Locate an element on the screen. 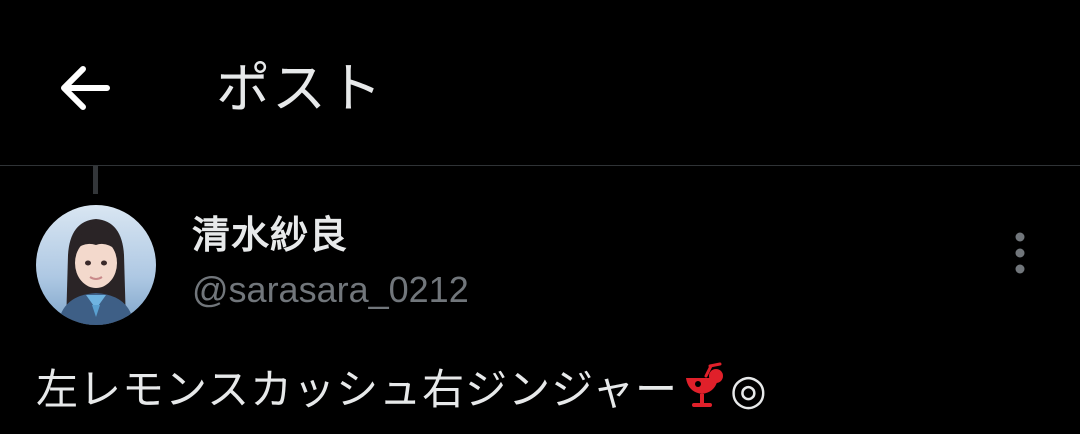  author-handle: @sarasara_0212 is located at coordinates (330, 290).